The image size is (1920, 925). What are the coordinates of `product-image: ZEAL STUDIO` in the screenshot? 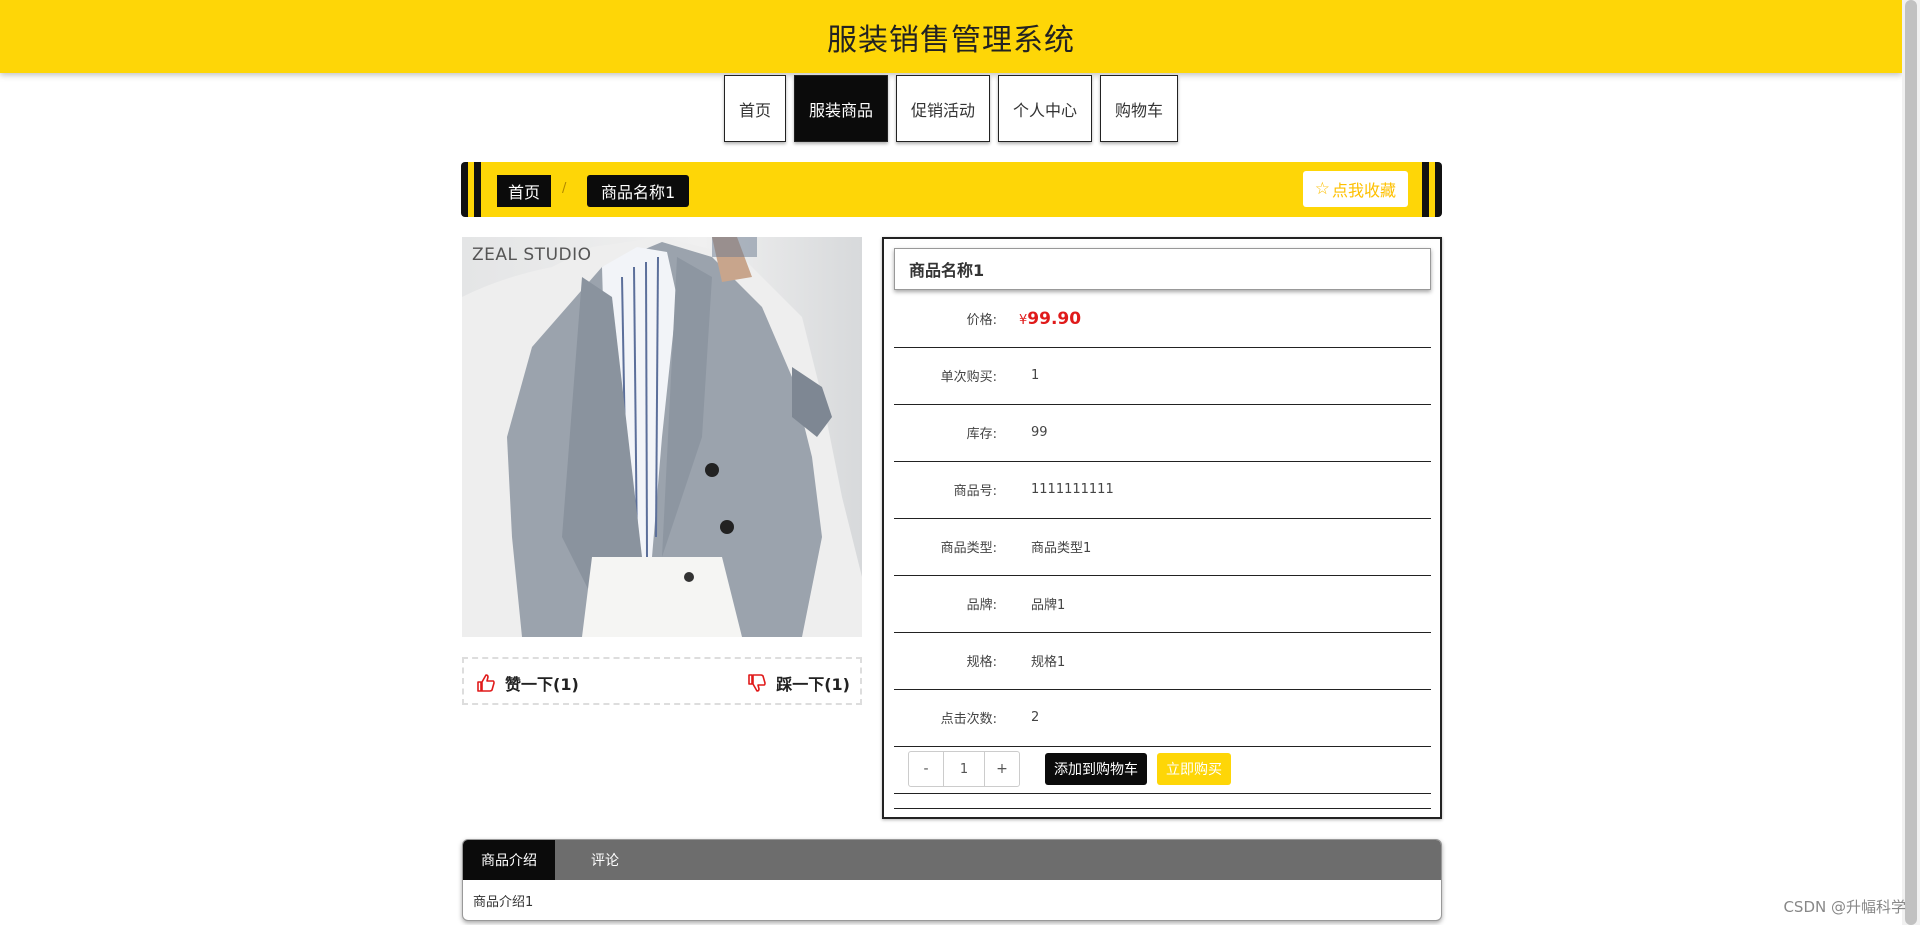 It's located at (662, 437).